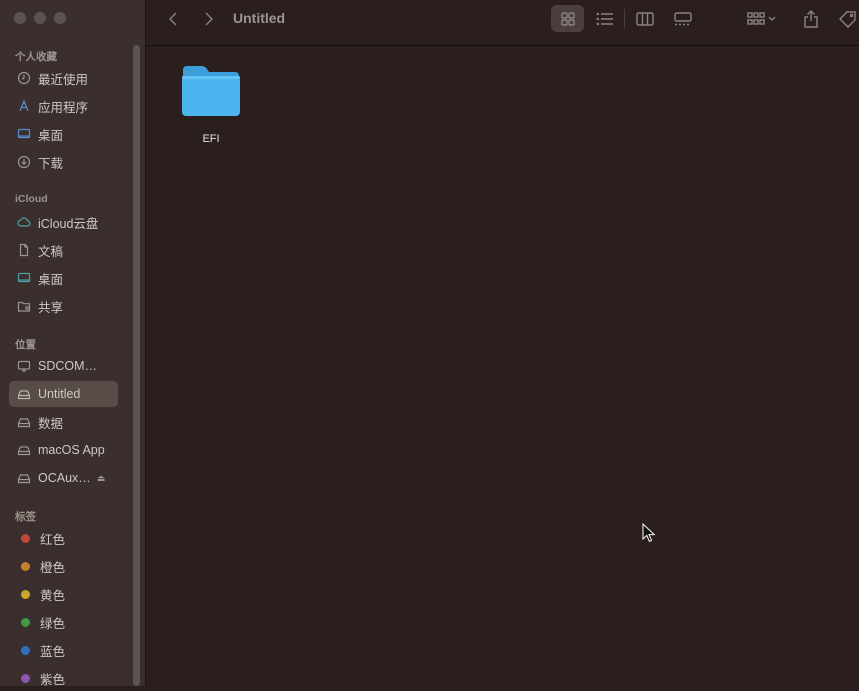 This screenshot has height=691, width=859. I want to click on sidebar-item-label: 文稿, so click(51, 251).